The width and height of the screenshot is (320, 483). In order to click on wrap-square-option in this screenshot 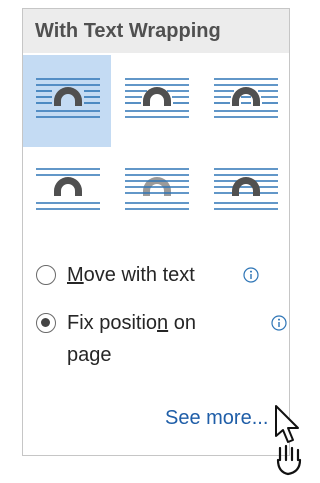, I will do `click(67, 101)`.